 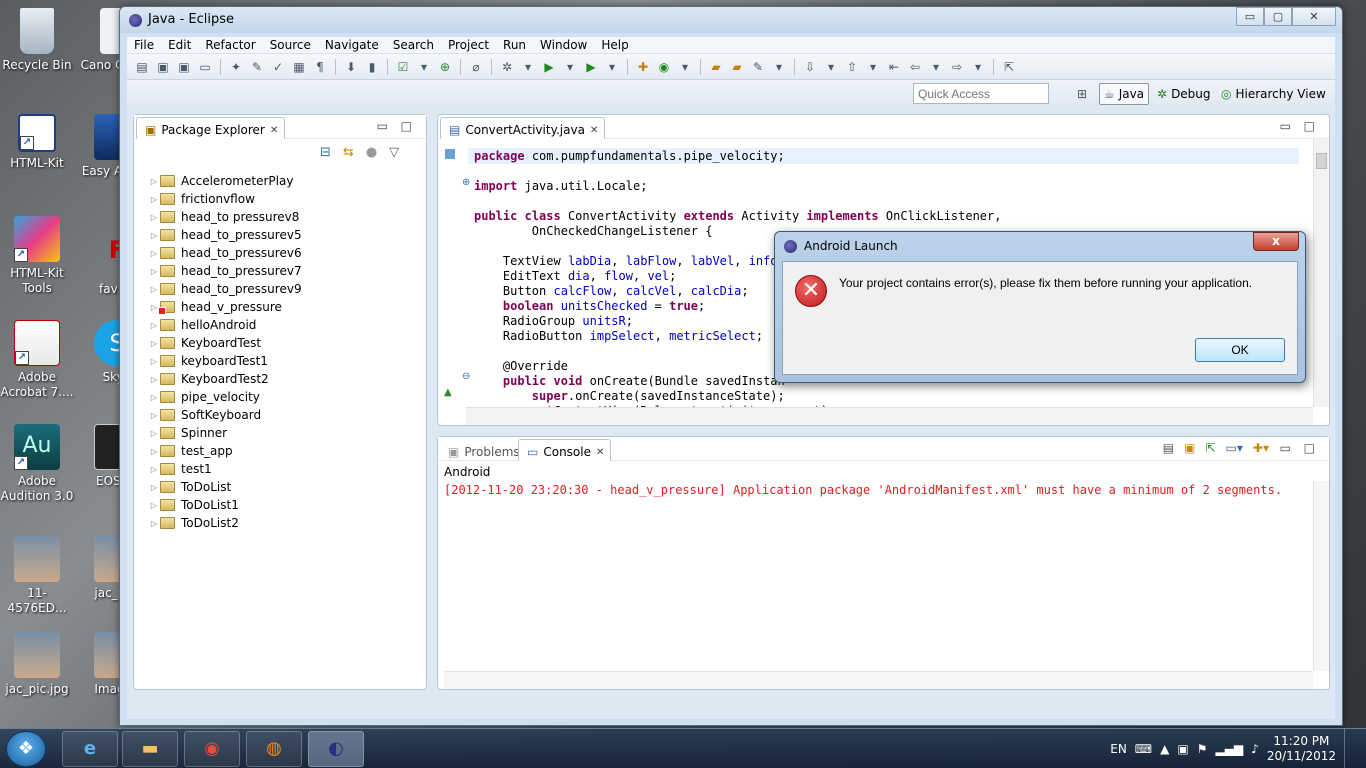 I want to click on menu-window: Window, so click(x=563, y=45).